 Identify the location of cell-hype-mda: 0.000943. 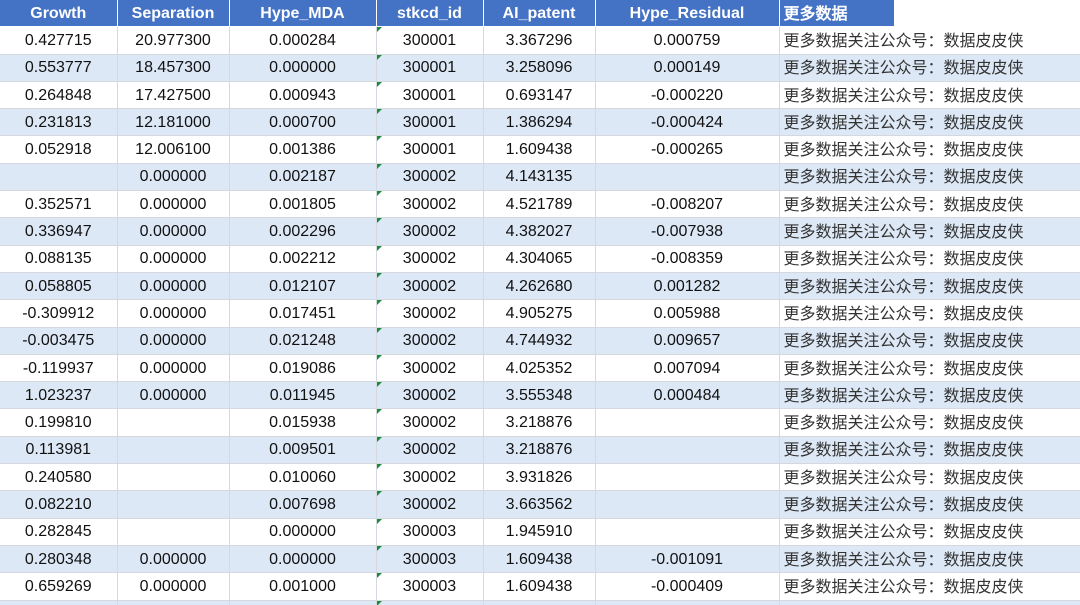
(303, 95).